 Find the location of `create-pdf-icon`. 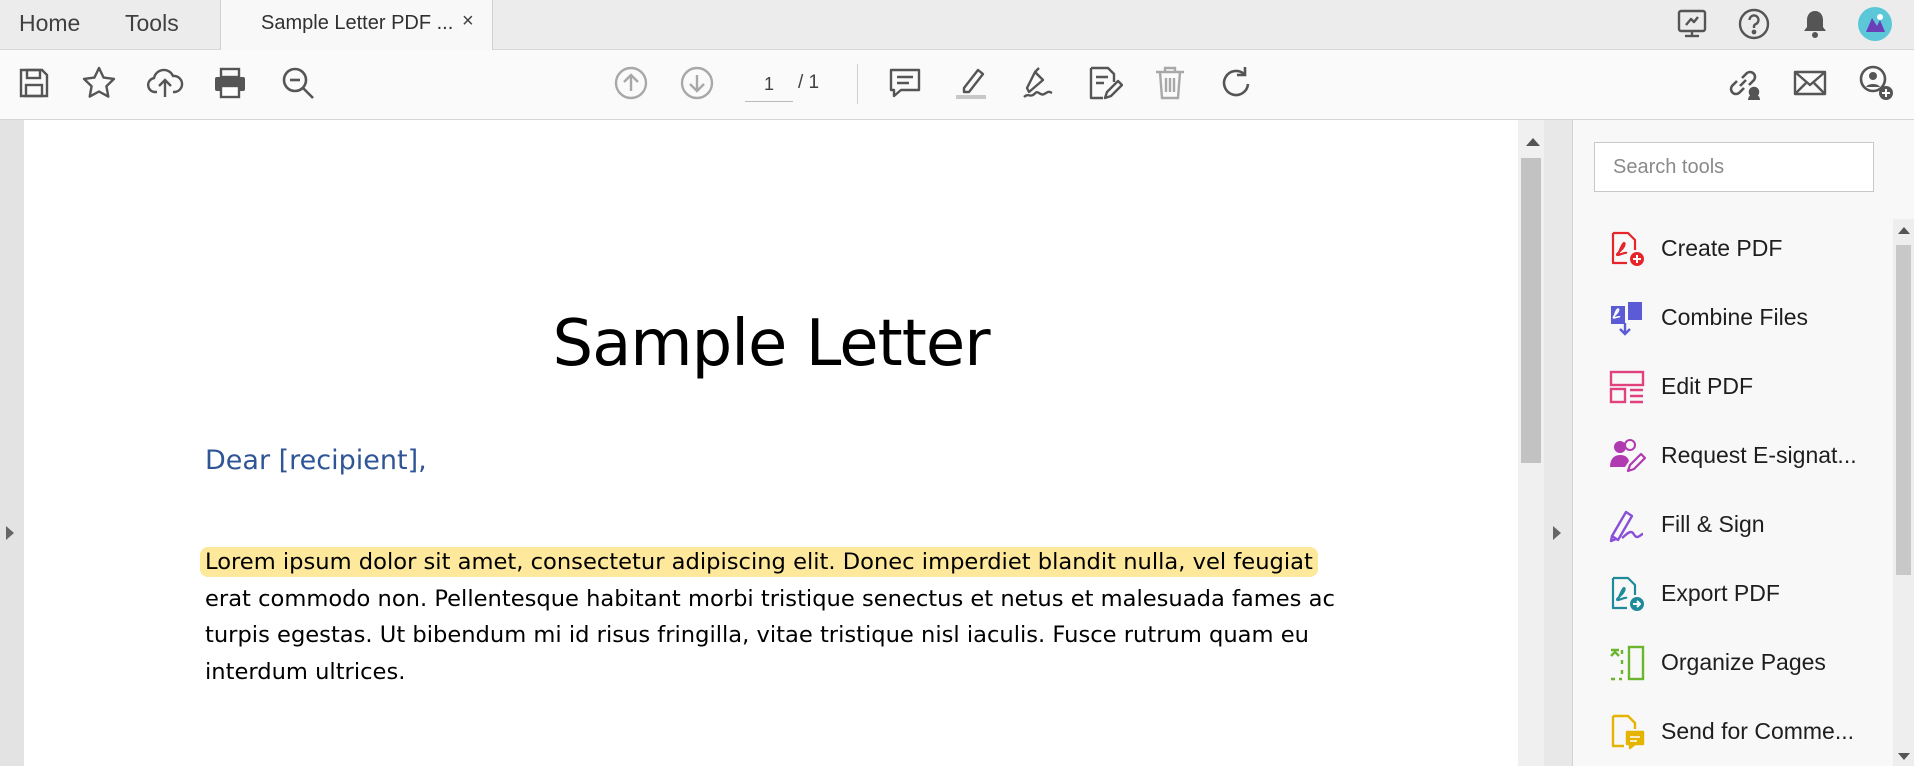

create-pdf-icon is located at coordinates (1627, 249).